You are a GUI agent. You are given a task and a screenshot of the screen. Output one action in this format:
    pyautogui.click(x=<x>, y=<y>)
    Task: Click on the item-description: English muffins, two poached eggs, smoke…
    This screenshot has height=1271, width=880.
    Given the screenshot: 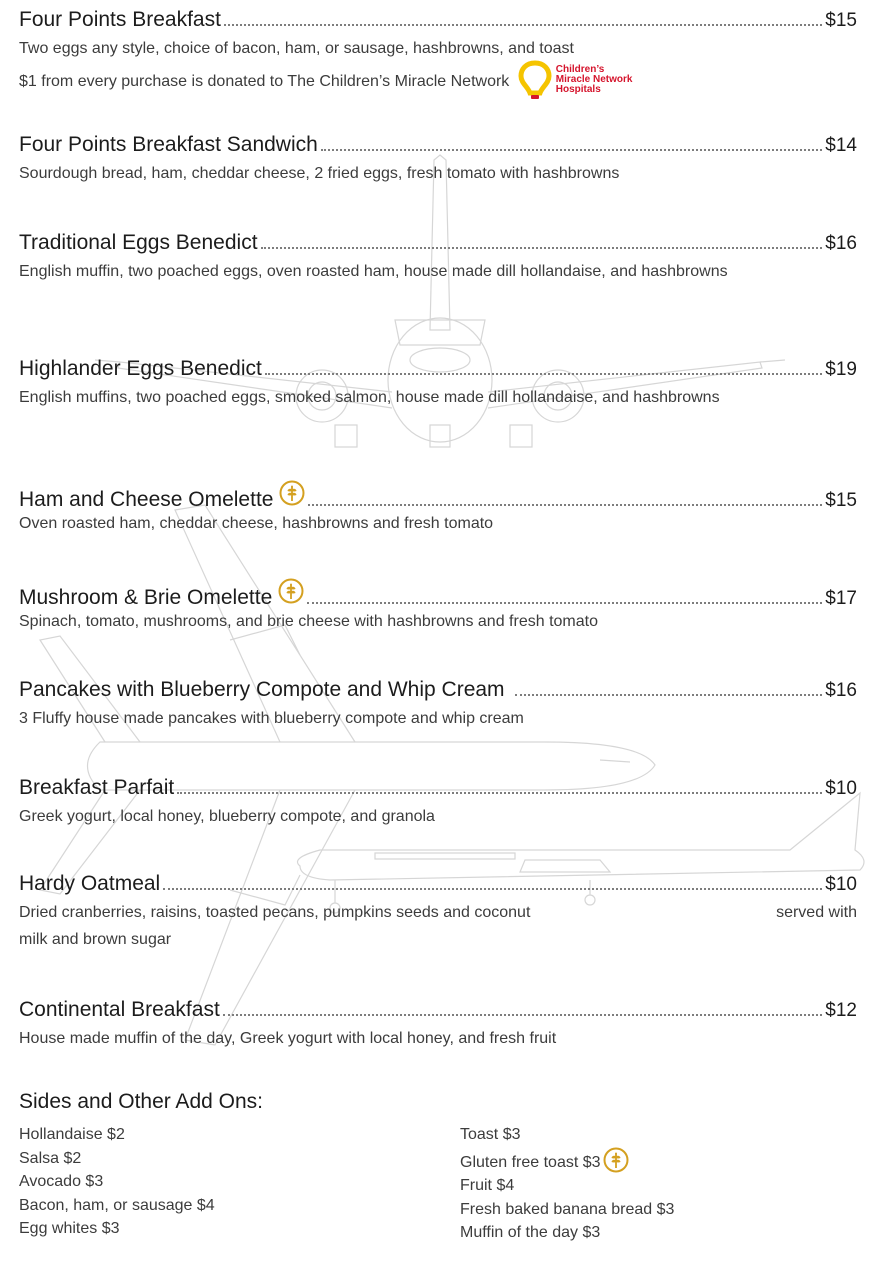 What is the action you would take?
    pyautogui.click(x=369, y=397)
    